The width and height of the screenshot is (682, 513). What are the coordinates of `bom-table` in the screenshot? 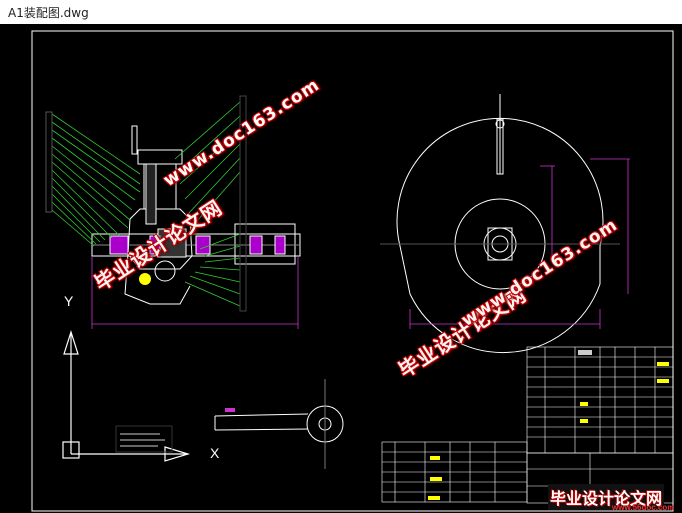 It's located at (600, 400).